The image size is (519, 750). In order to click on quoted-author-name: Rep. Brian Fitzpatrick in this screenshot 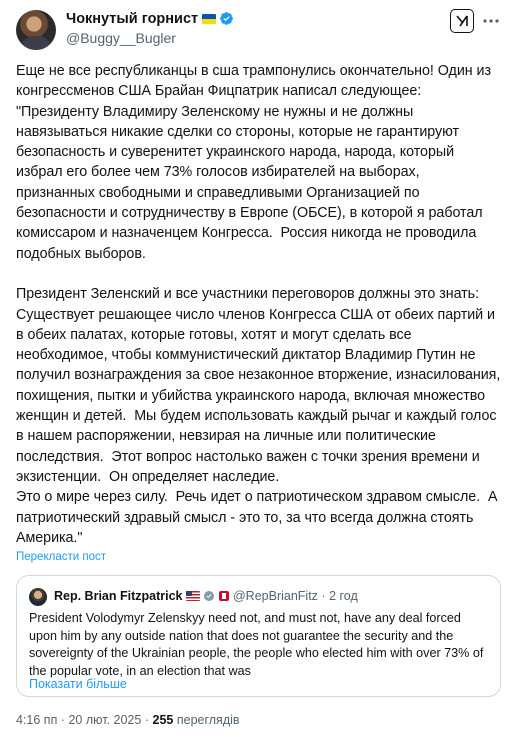, I will do `click(118, 596)`.